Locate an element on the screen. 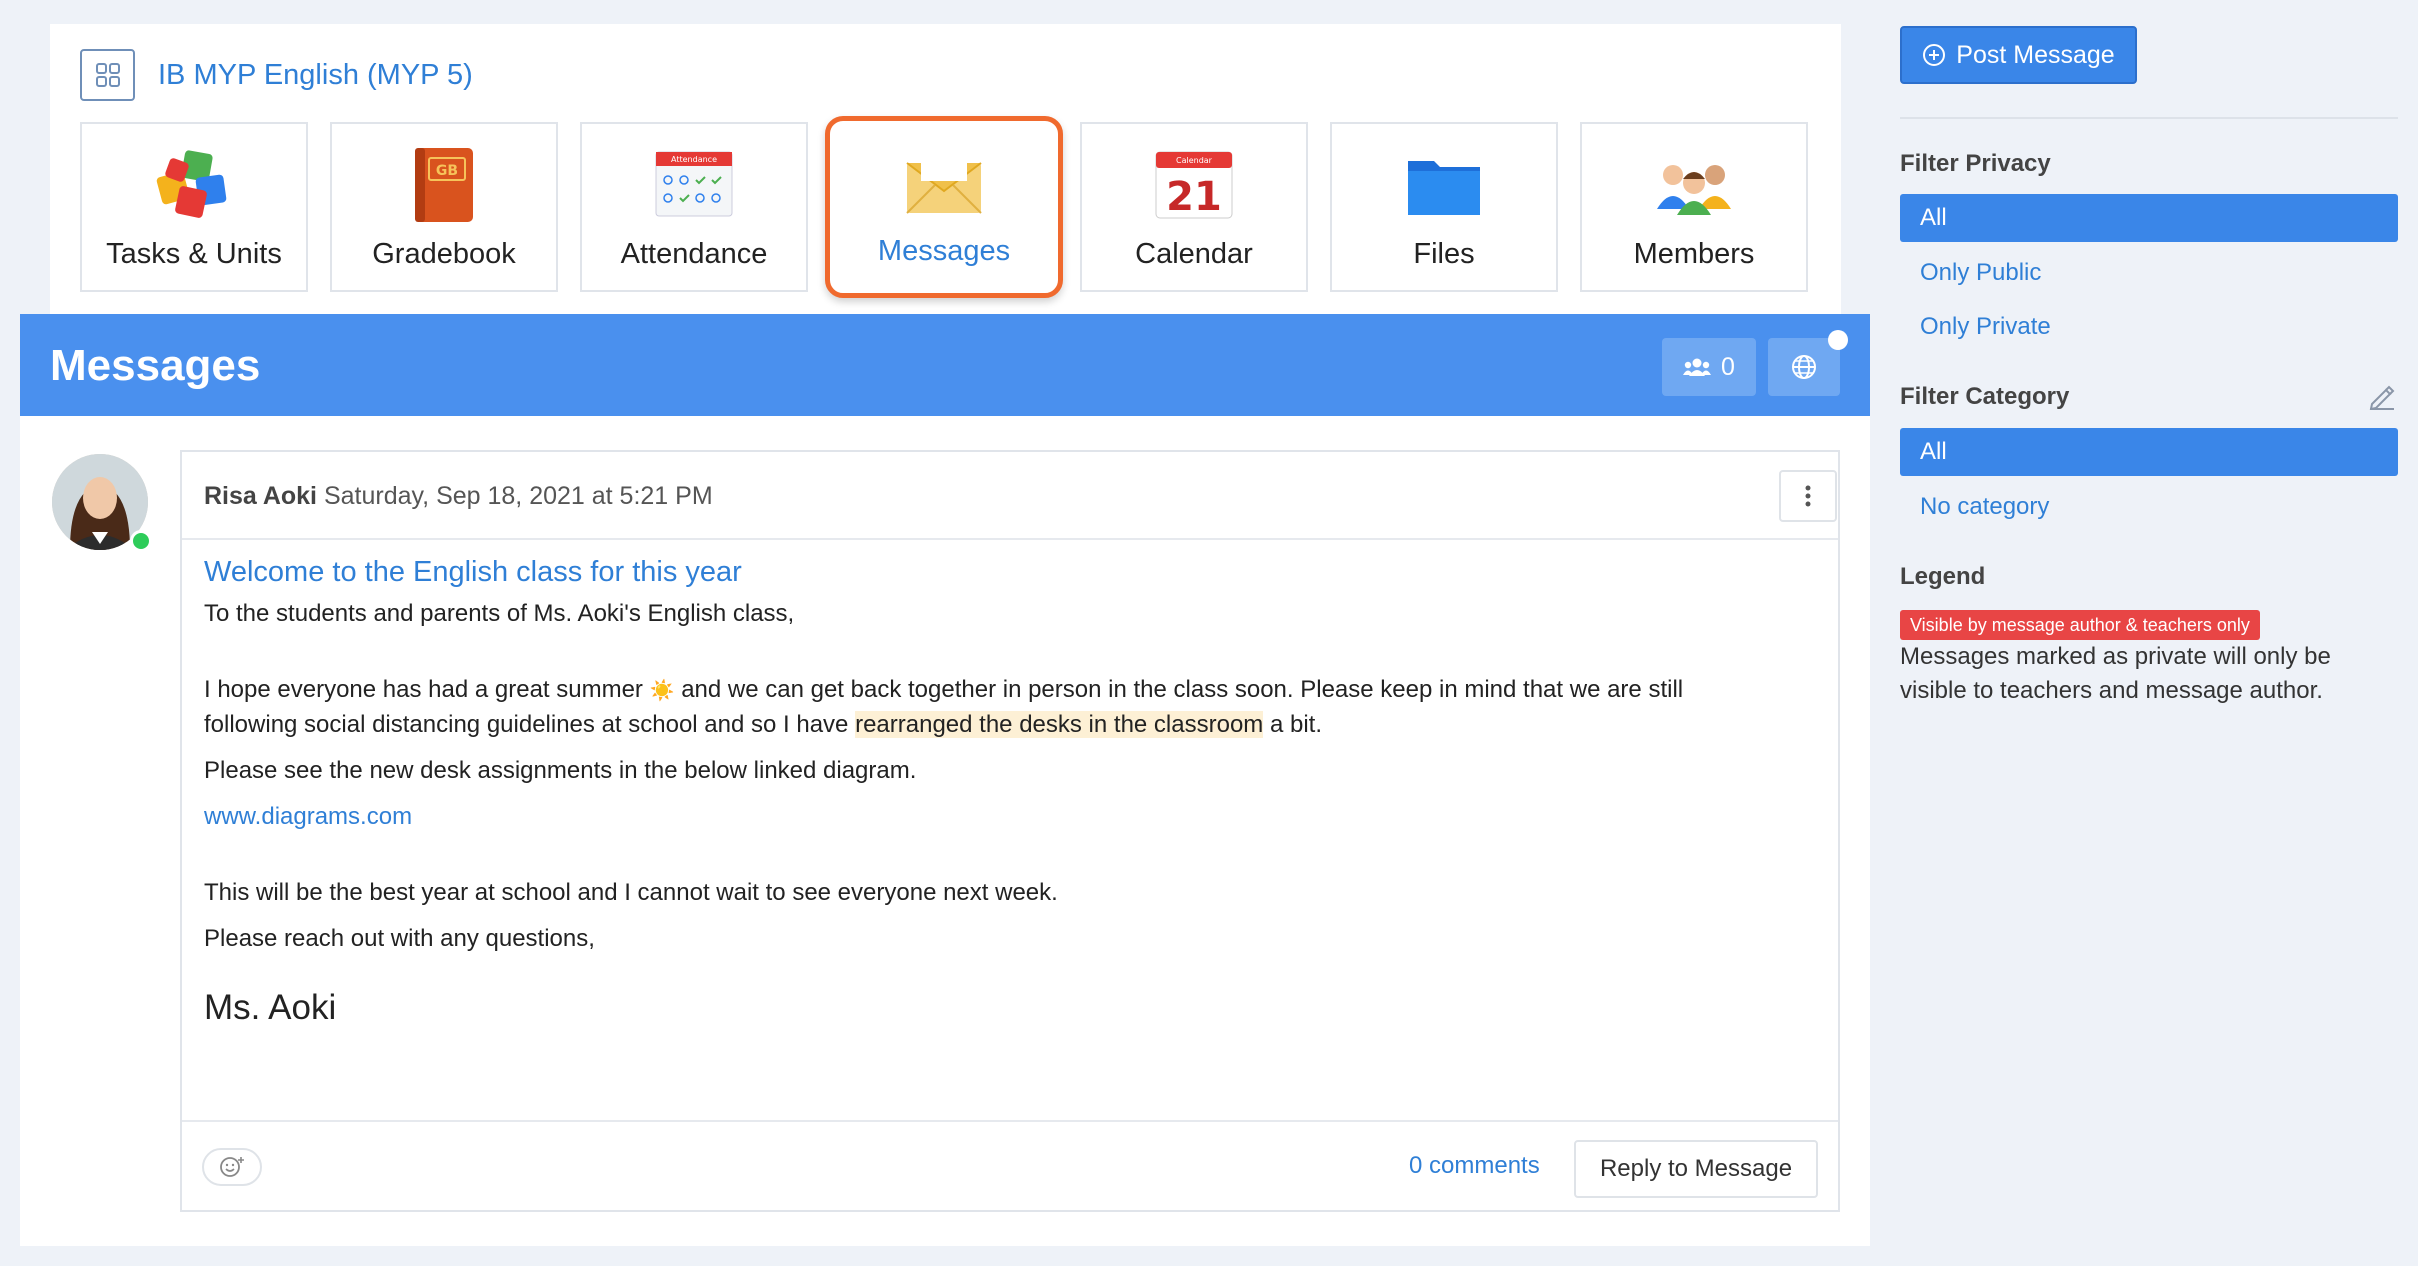  post-message-button: Post Message is located at coordinates (2018, 55).